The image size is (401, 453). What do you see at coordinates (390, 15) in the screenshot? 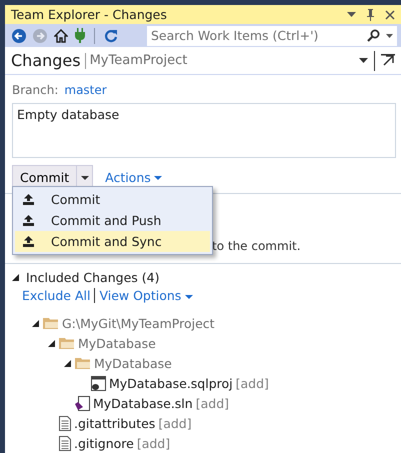
I see `close-icon` at bounding box center [390, 15].